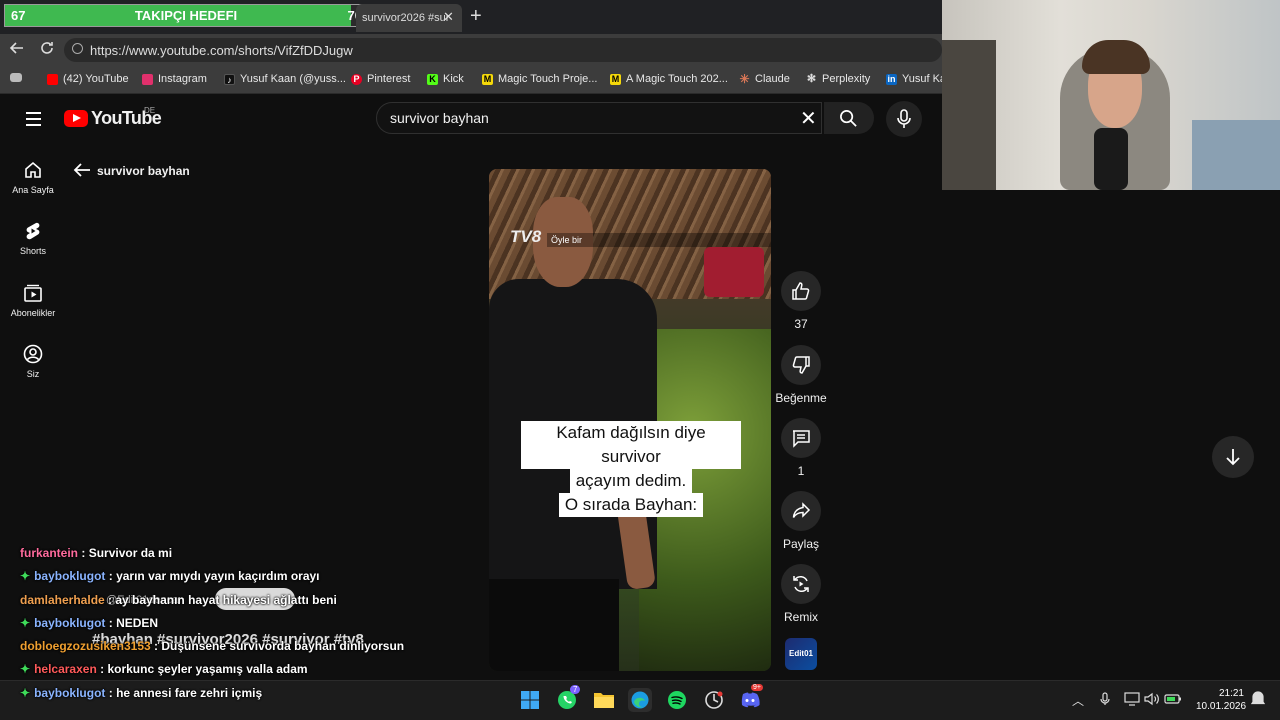 Image resolution: width=1280 pixels, height=720 pixels. Describe the element at coordinates (143, 171) in the screenshot. I see `search-query-label: survivor bayhan` at that location.